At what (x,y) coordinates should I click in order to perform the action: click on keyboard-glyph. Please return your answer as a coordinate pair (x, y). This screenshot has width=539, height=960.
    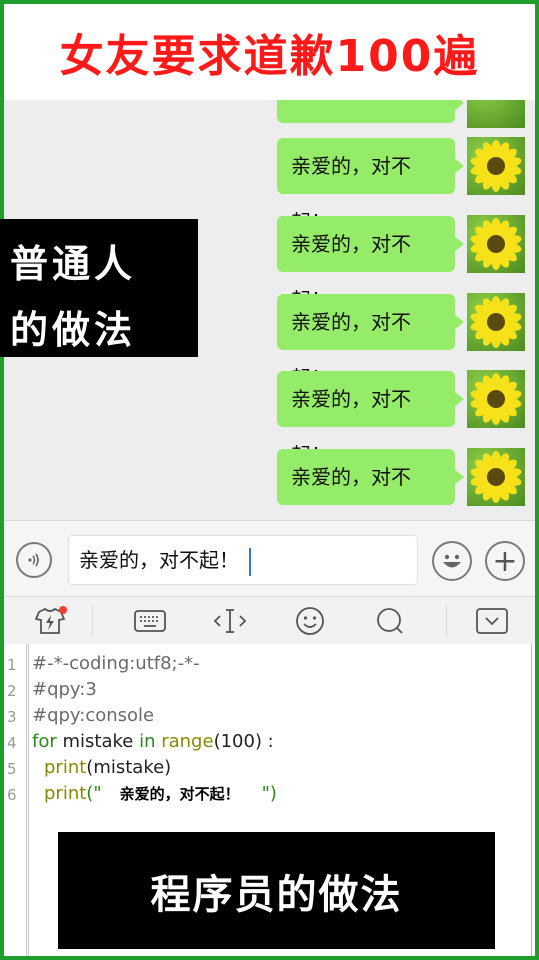
    Looking at the image, I should click on (150, 621).